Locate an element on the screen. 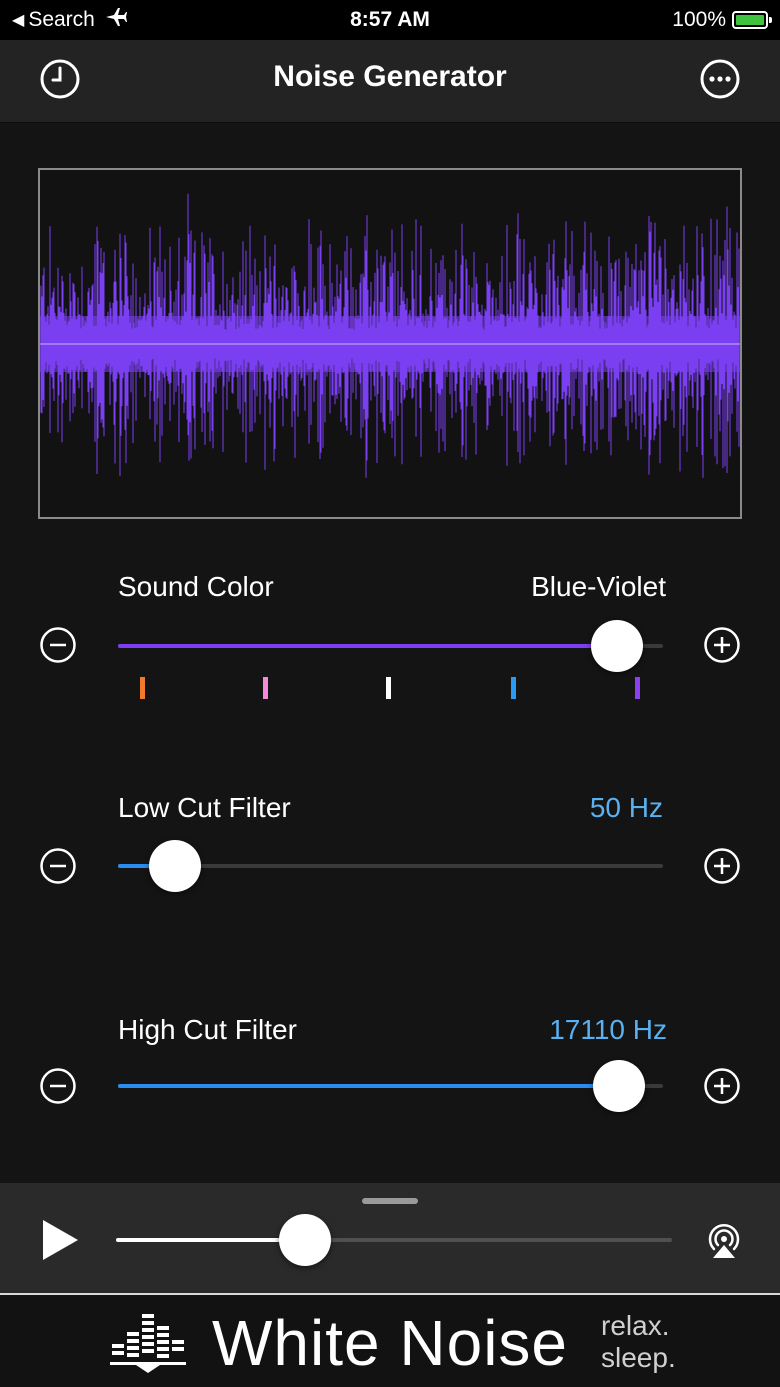 The width and height of the screenshot is (780, 1387). high-cut-increase-button is located at coordinates (722, 1086).